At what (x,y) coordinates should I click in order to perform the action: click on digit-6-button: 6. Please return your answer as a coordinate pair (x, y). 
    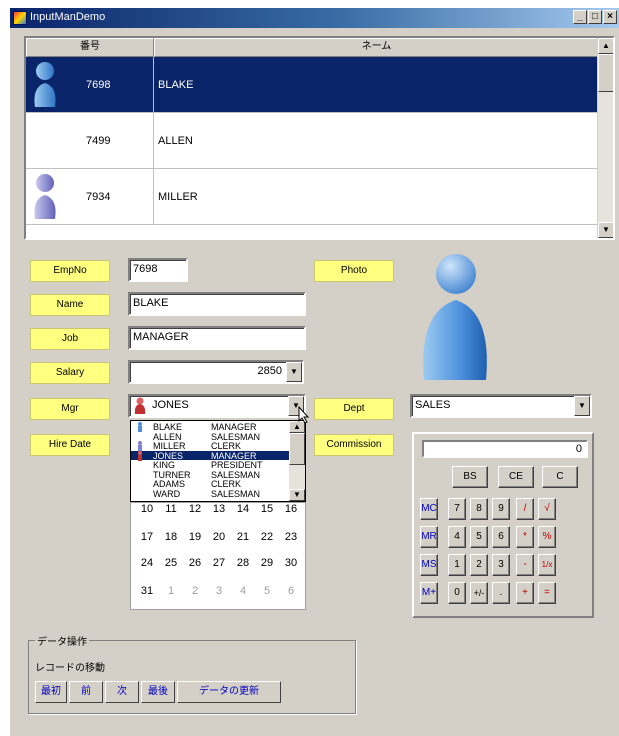
    Looking at the image, I should click on (501, 537).